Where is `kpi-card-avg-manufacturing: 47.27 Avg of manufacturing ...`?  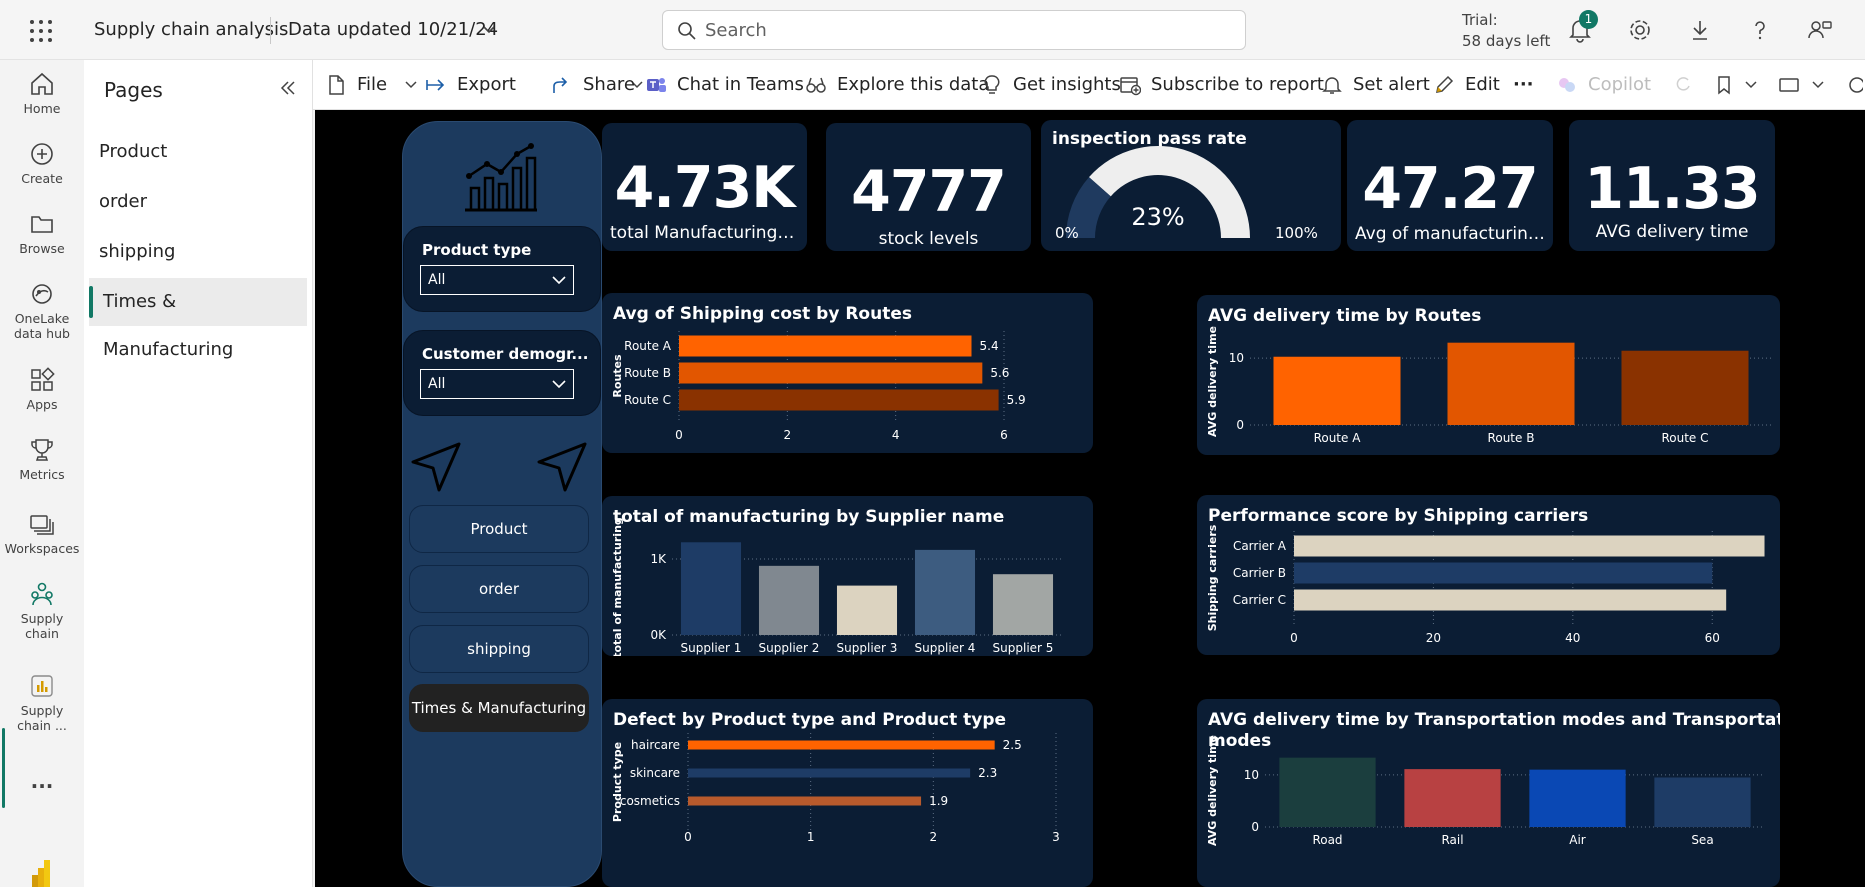
kpi-card-avg-manufacturing: 47.27 Avg of manufacturing ... is located at coordinates (1450, 185).